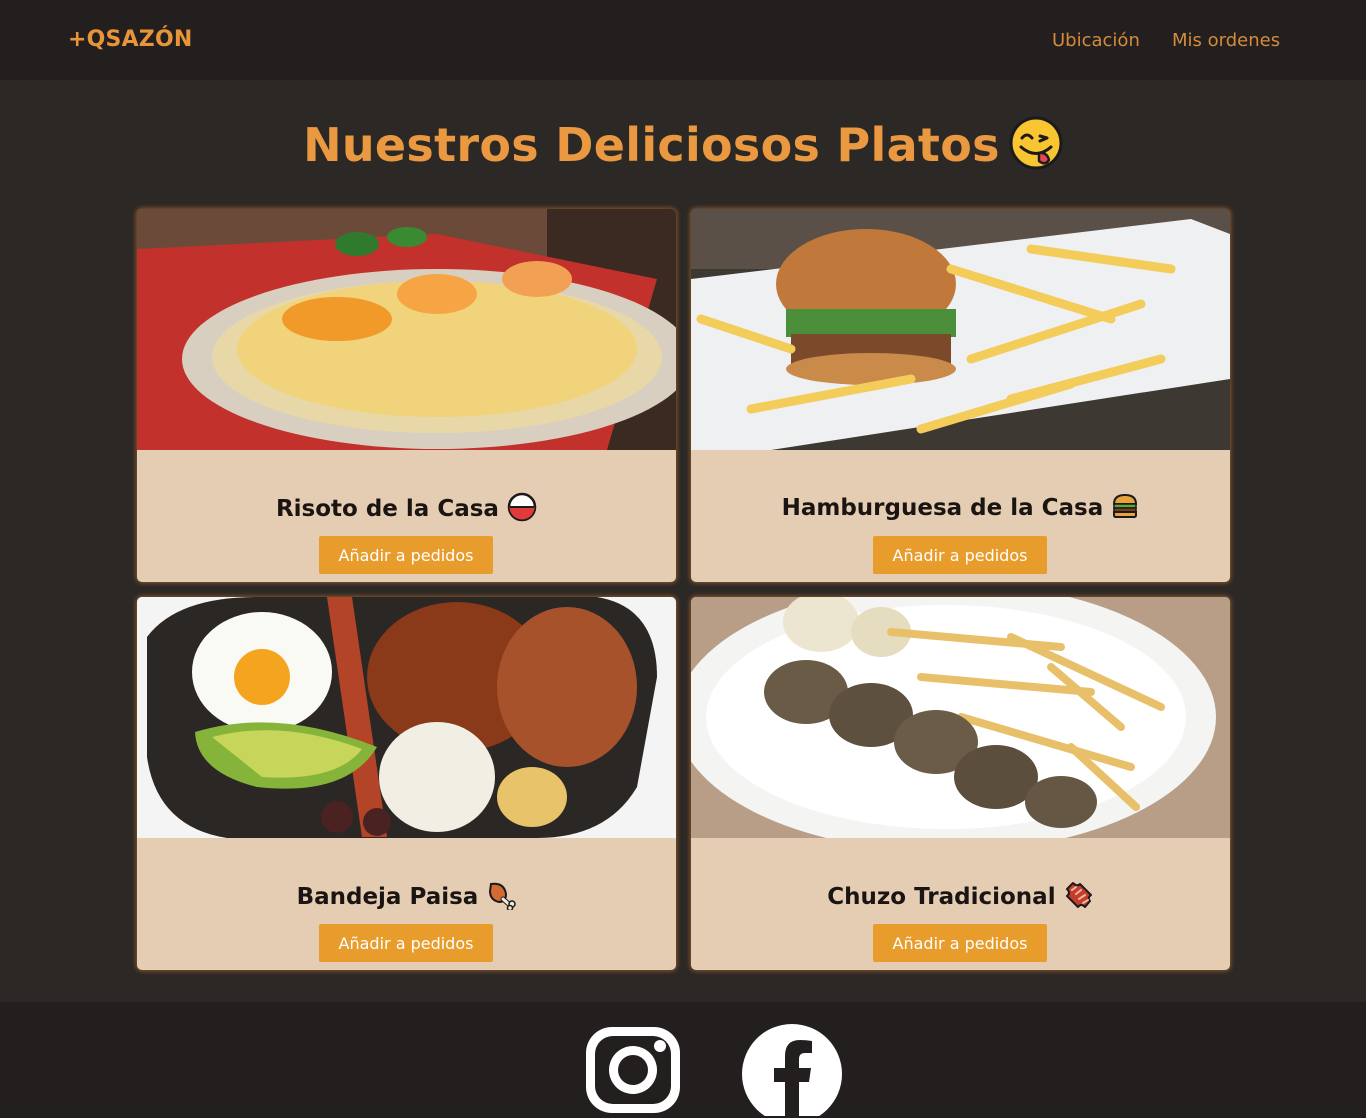 The height and width of the screenshot is (1118, 1366). Describe the element at coordinates (406, 717) in the screenshot. I see `bandeja-paisa-image` at that location.